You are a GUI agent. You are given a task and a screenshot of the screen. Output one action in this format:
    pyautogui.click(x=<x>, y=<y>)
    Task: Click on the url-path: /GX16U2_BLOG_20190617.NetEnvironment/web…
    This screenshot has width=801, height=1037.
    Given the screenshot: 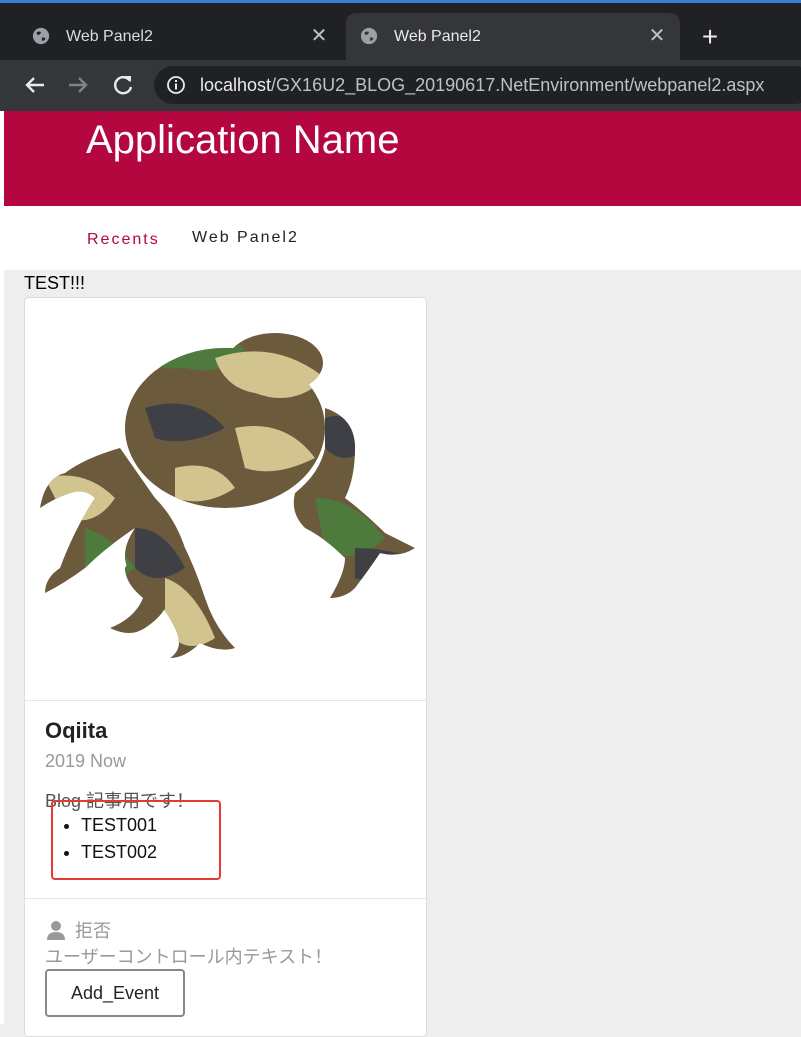 What is the action you would take?
    pyautogui.click(x=518, y=85)
    